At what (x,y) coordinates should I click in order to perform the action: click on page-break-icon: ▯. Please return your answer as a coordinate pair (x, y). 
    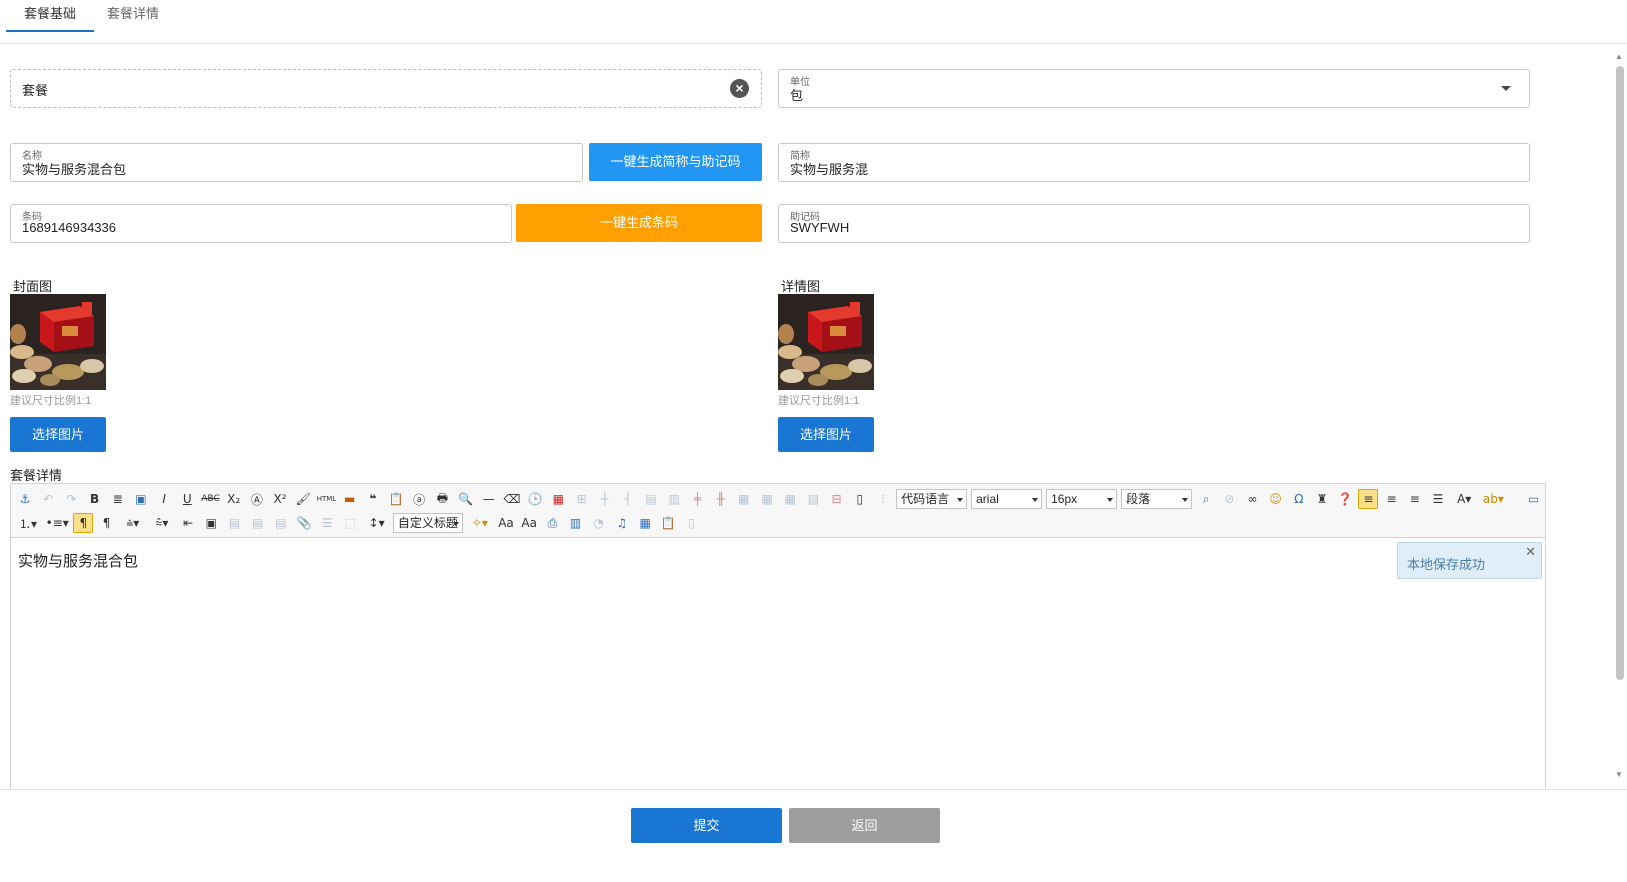
    Looking at the image, I should click on (860, 499).